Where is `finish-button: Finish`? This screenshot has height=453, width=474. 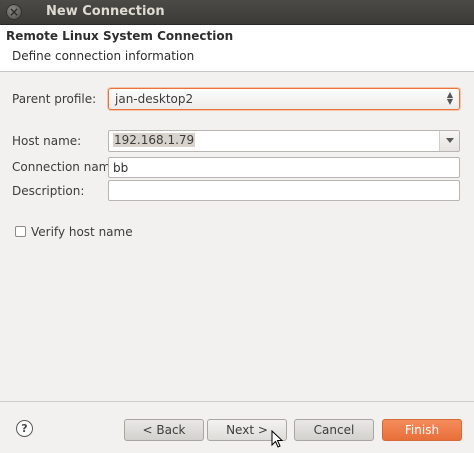
finish-button: Finish is located at coordinates (422, 430).